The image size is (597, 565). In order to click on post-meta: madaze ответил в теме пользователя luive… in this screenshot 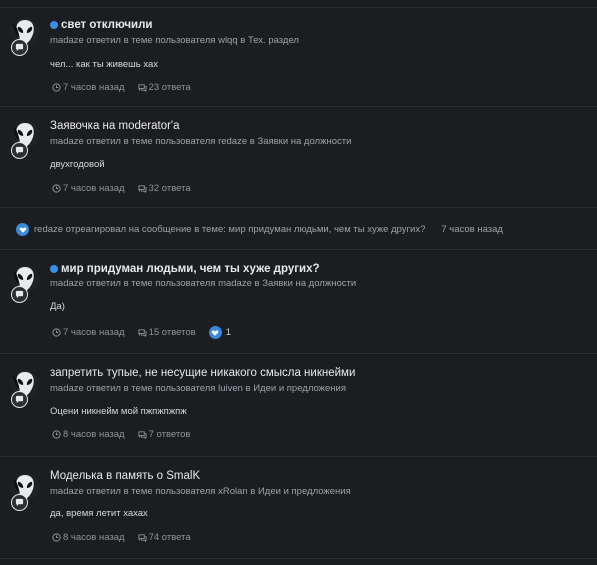, I will do `click(198, 388)`.